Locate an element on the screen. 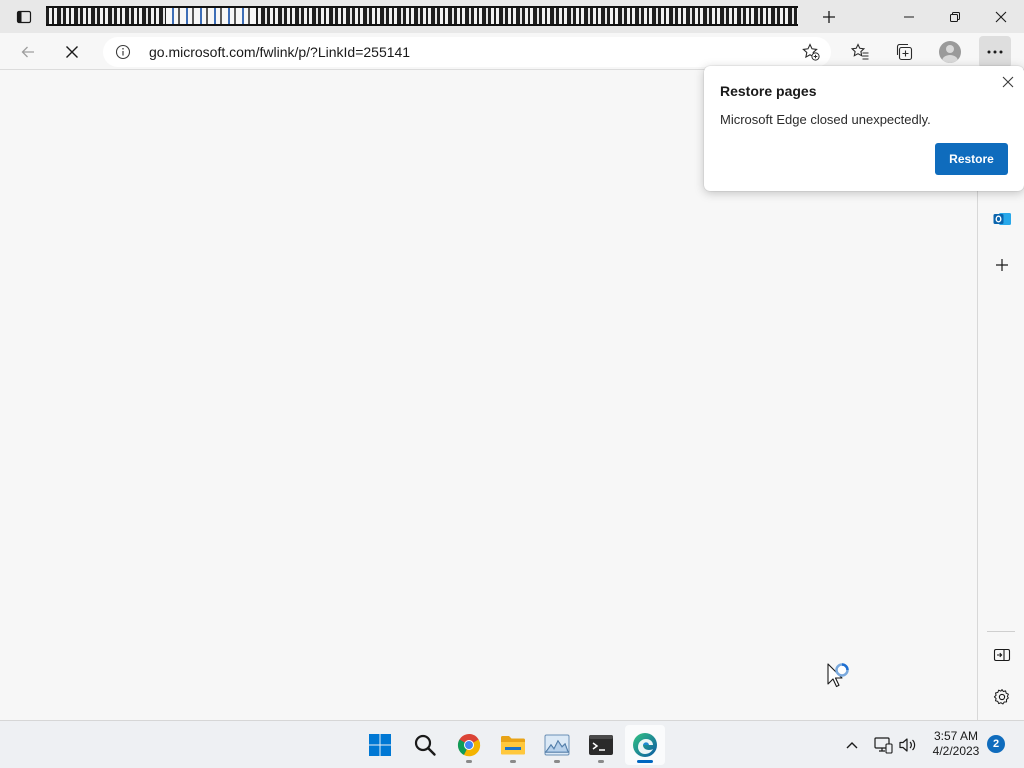 This screenshot has width=1024, height=768. tab-actions-icon is located at coordinates (24, 17).